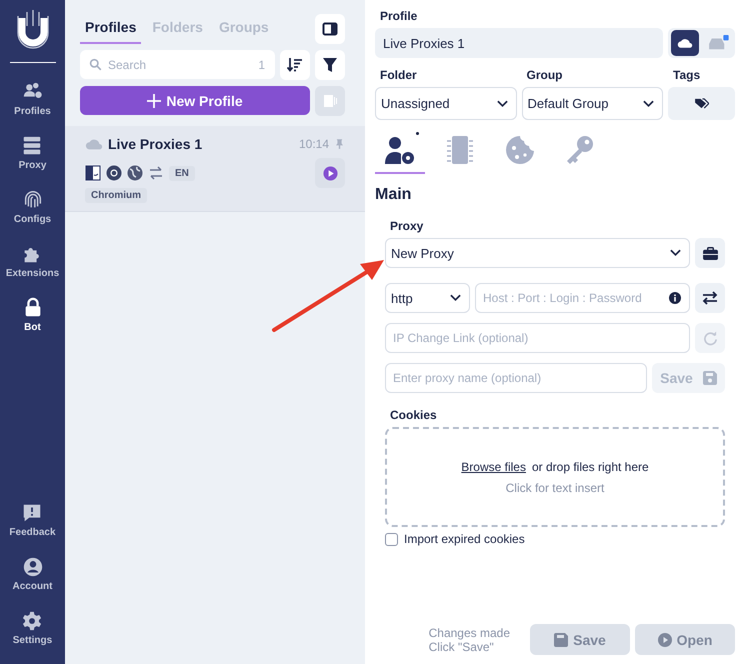  I want to click on cloud-storage-button, so click(684, 43).